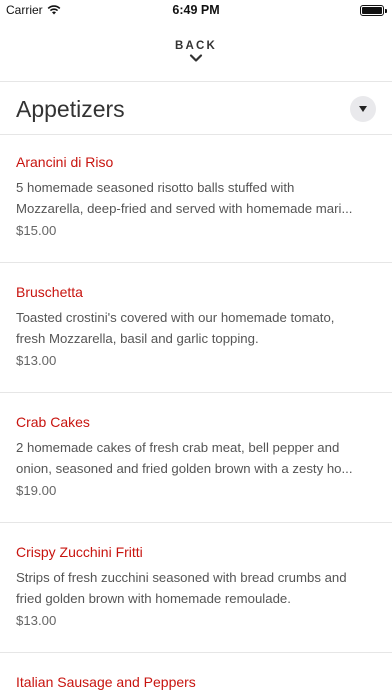 The height and width of the screenshot is (696, 392). Describe the element at coordinates (36, 230) in the screenshot. I see `item-price: $15.00` at that location.